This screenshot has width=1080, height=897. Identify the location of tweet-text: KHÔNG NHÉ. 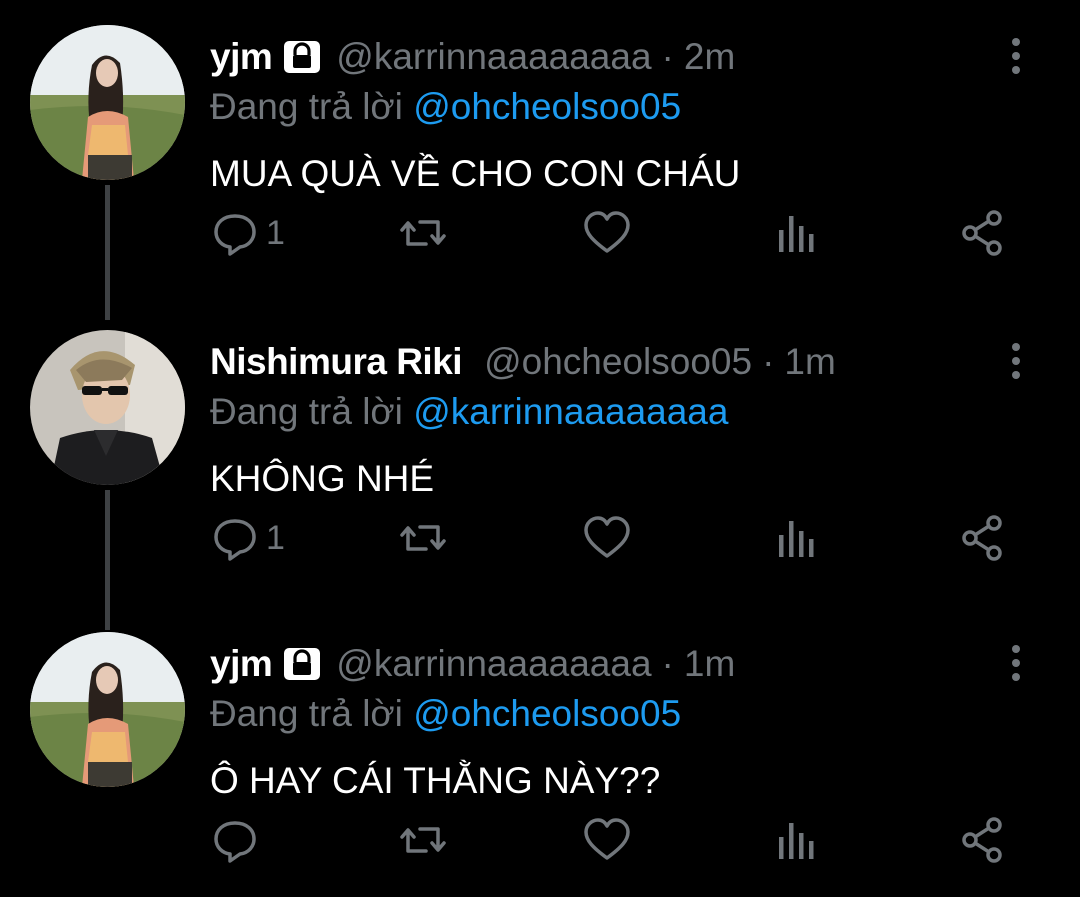
(322, 478).